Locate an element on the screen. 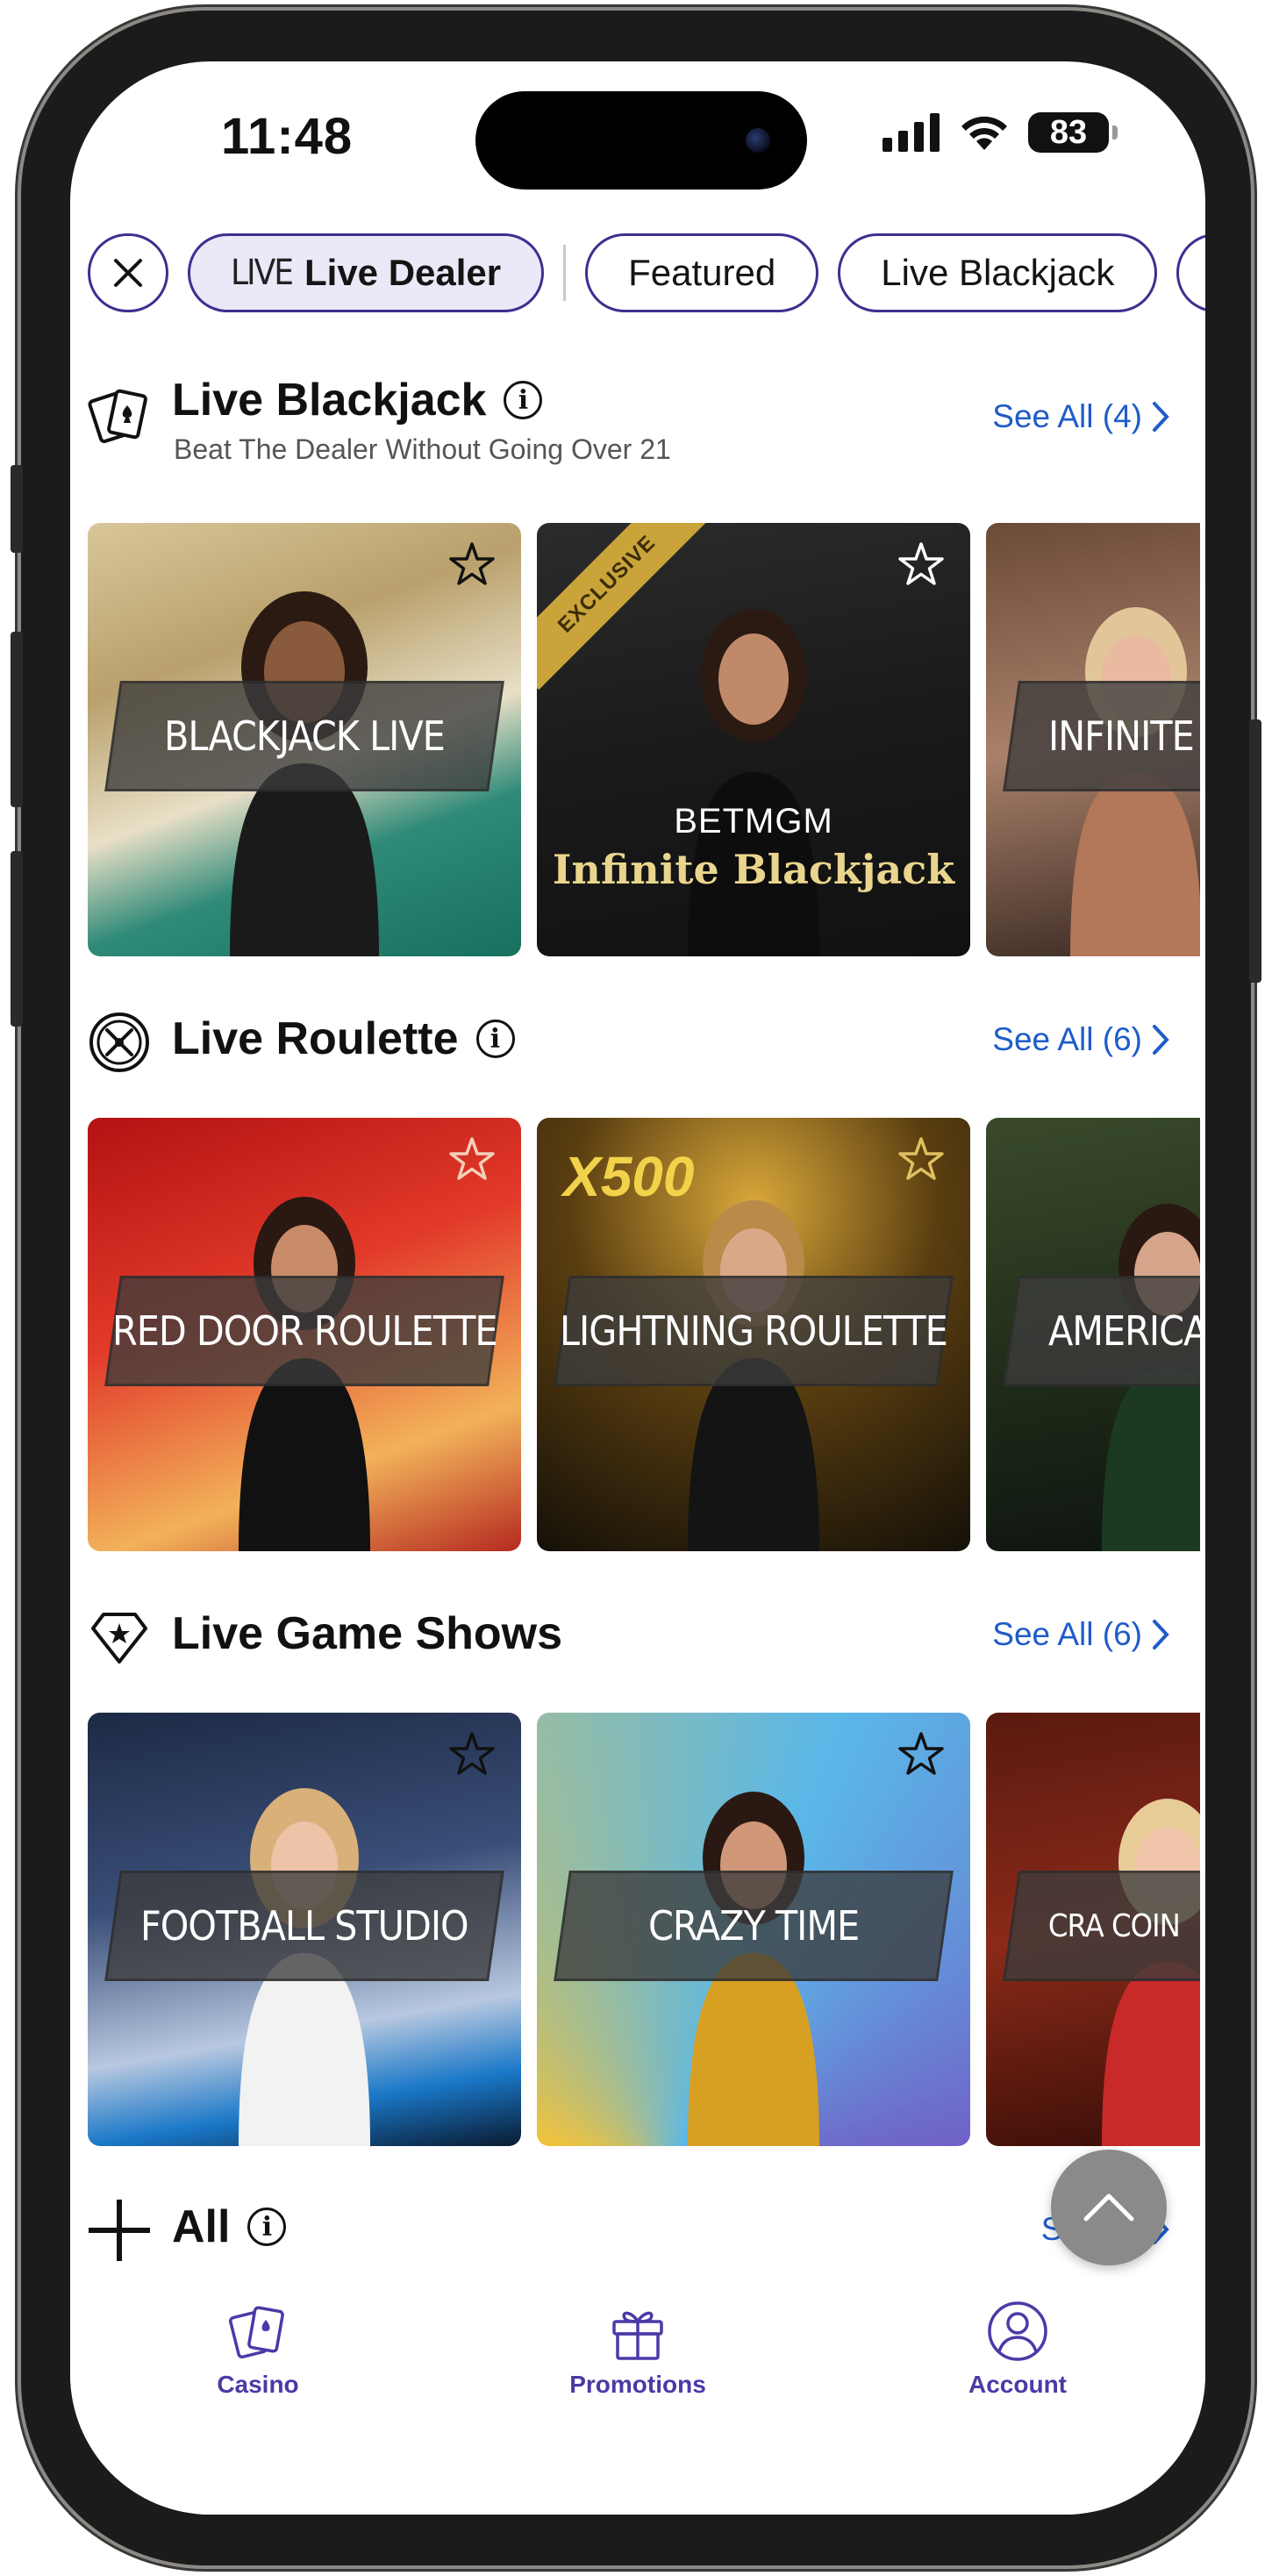 This screenshot has height=2576, width=1272. game-title-banner: CRA COIN is located at coordinates (1101, 1926).